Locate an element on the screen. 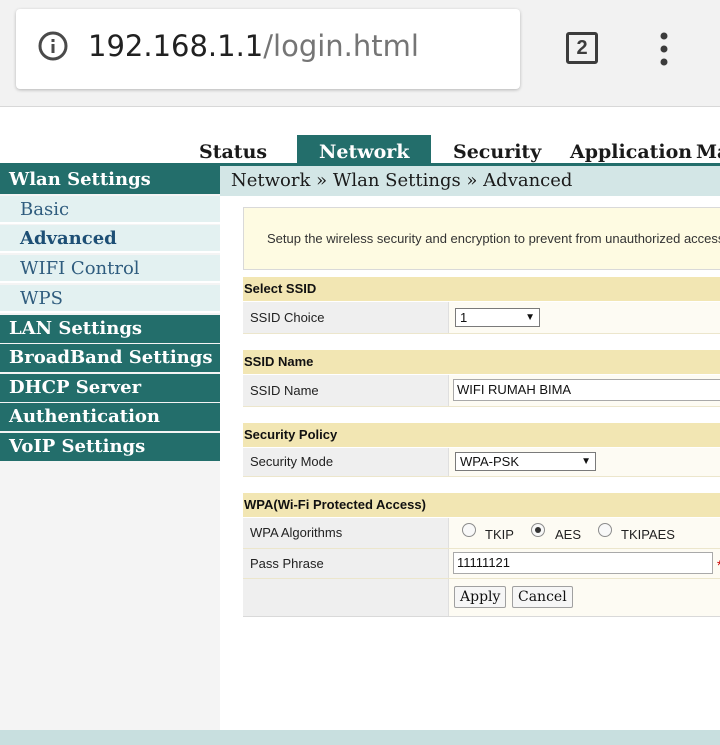 Image resolution: width=720 pixels, height=745 pixels. url-path: /login.html is located at coordinates (341, 46).